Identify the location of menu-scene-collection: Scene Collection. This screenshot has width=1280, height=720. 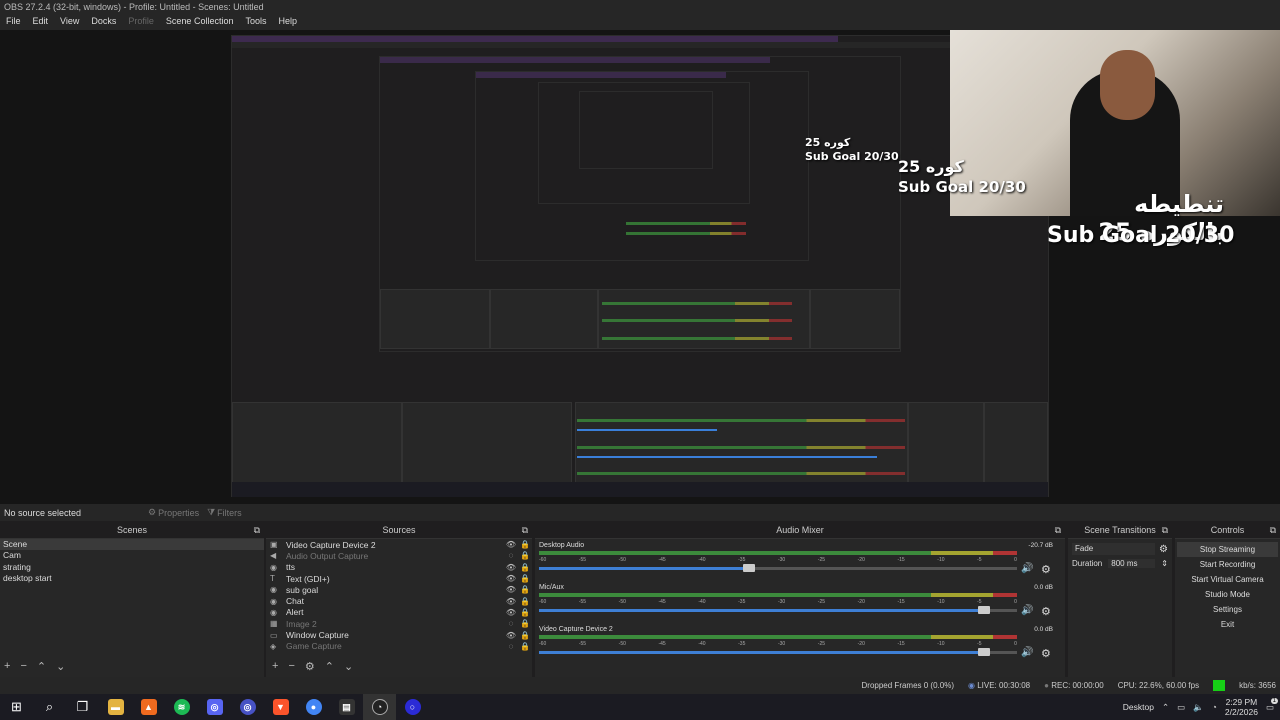
(200, 22).